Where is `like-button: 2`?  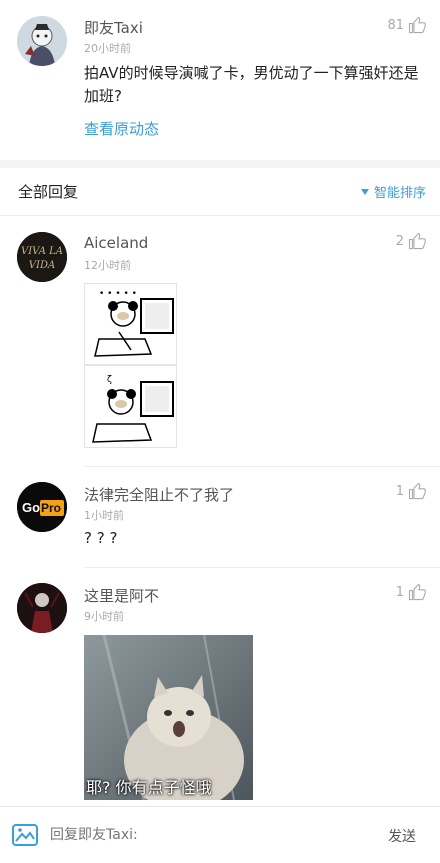
like-button: 2 is located at coordinates (411, 241).